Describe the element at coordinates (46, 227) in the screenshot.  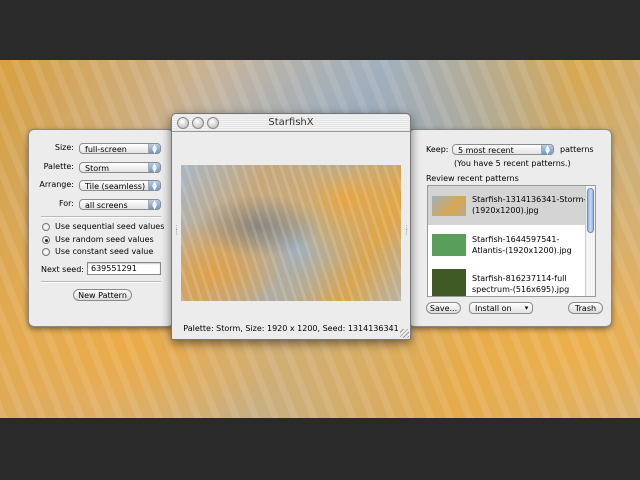
I see `sequential-seed-radio` at that location.